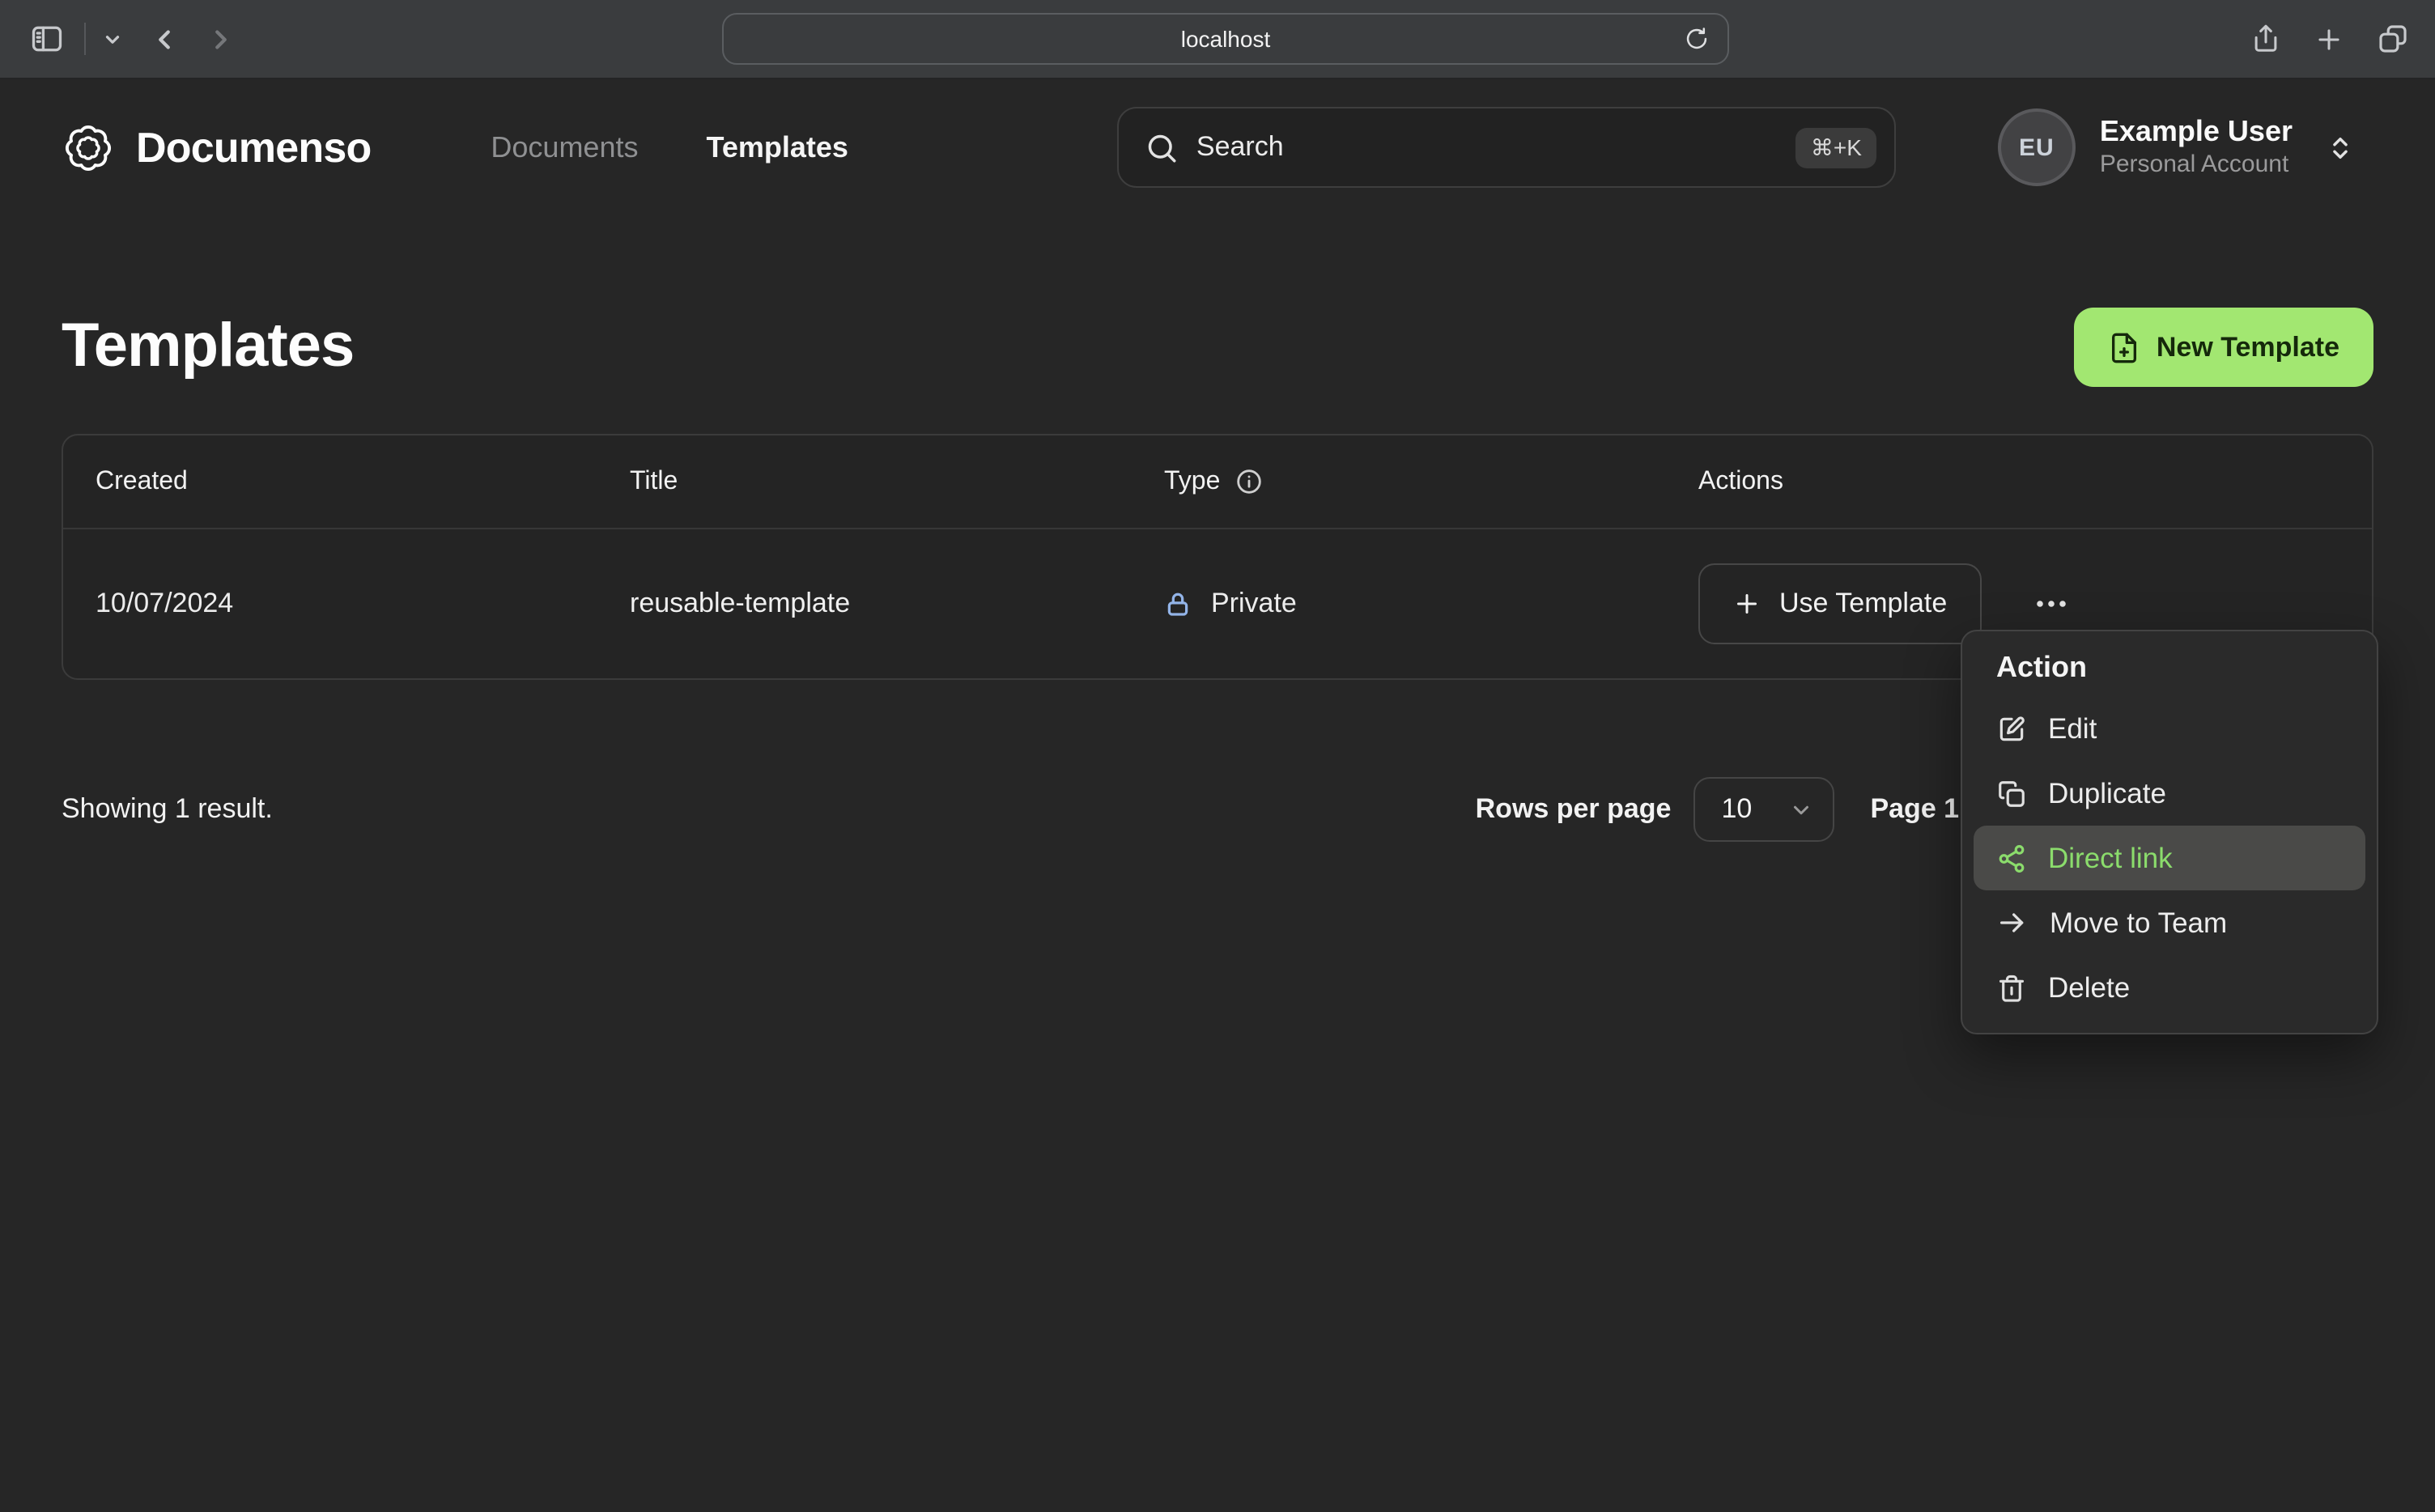 The image size is (2435, 1512). I want to click on main-nav: Documents Templates, so click(670, 147).